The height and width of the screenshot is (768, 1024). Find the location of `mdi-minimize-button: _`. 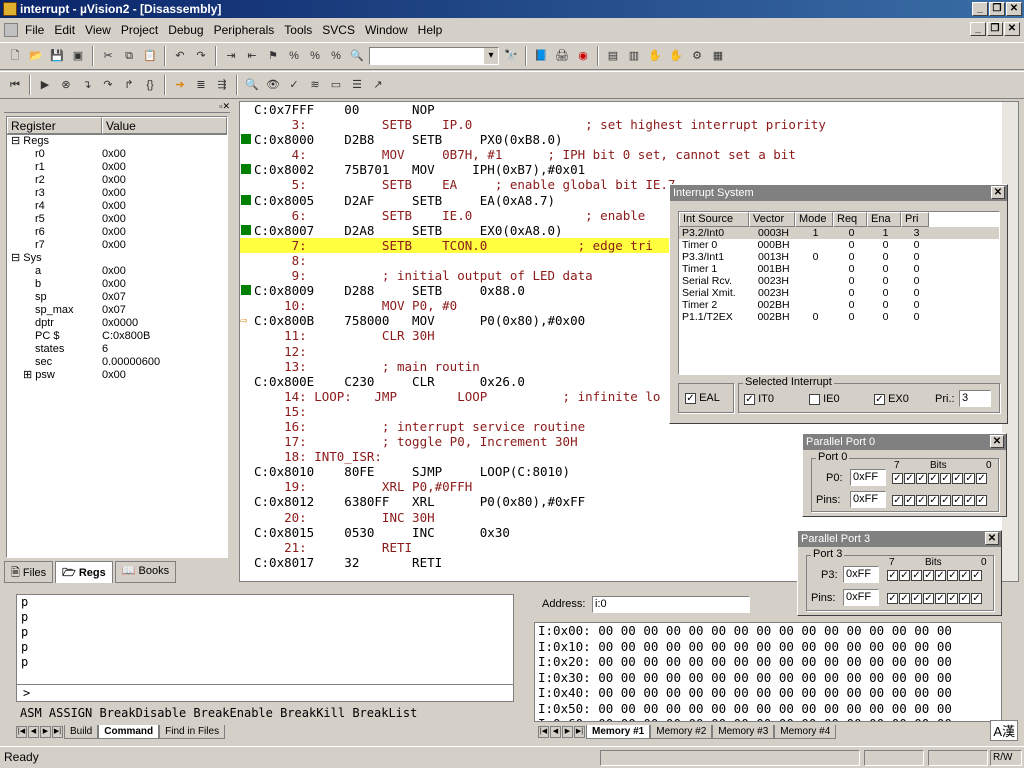

mdi-minimize-button: _ is located at coordinates (978, 29).